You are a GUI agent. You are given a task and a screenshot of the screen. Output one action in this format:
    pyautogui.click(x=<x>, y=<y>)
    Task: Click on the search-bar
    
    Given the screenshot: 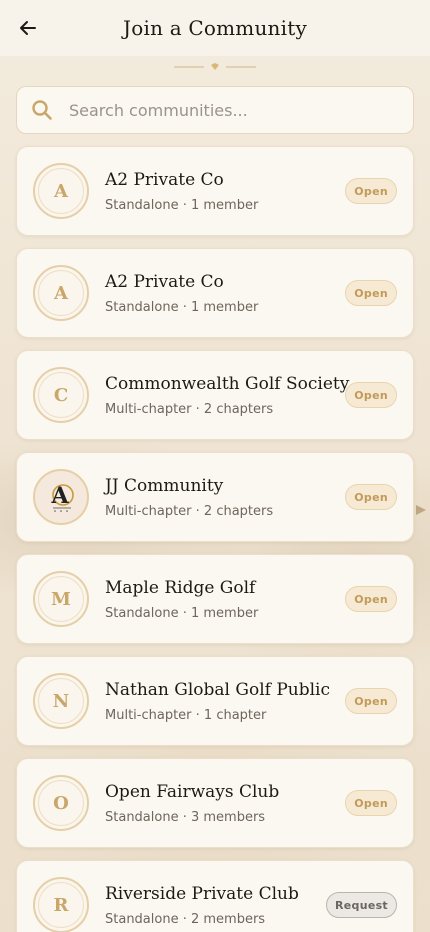 What is the action you would take?
    pyautogui.click(x=215, y=110)
    